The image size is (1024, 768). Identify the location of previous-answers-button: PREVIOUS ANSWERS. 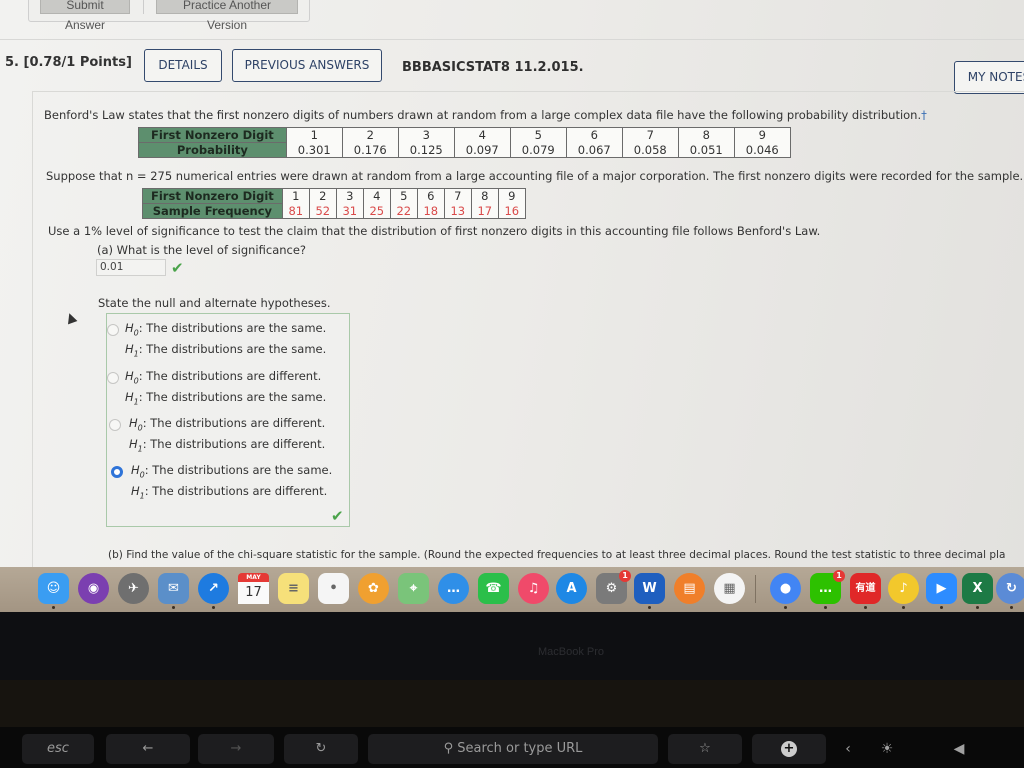
(307, 65).